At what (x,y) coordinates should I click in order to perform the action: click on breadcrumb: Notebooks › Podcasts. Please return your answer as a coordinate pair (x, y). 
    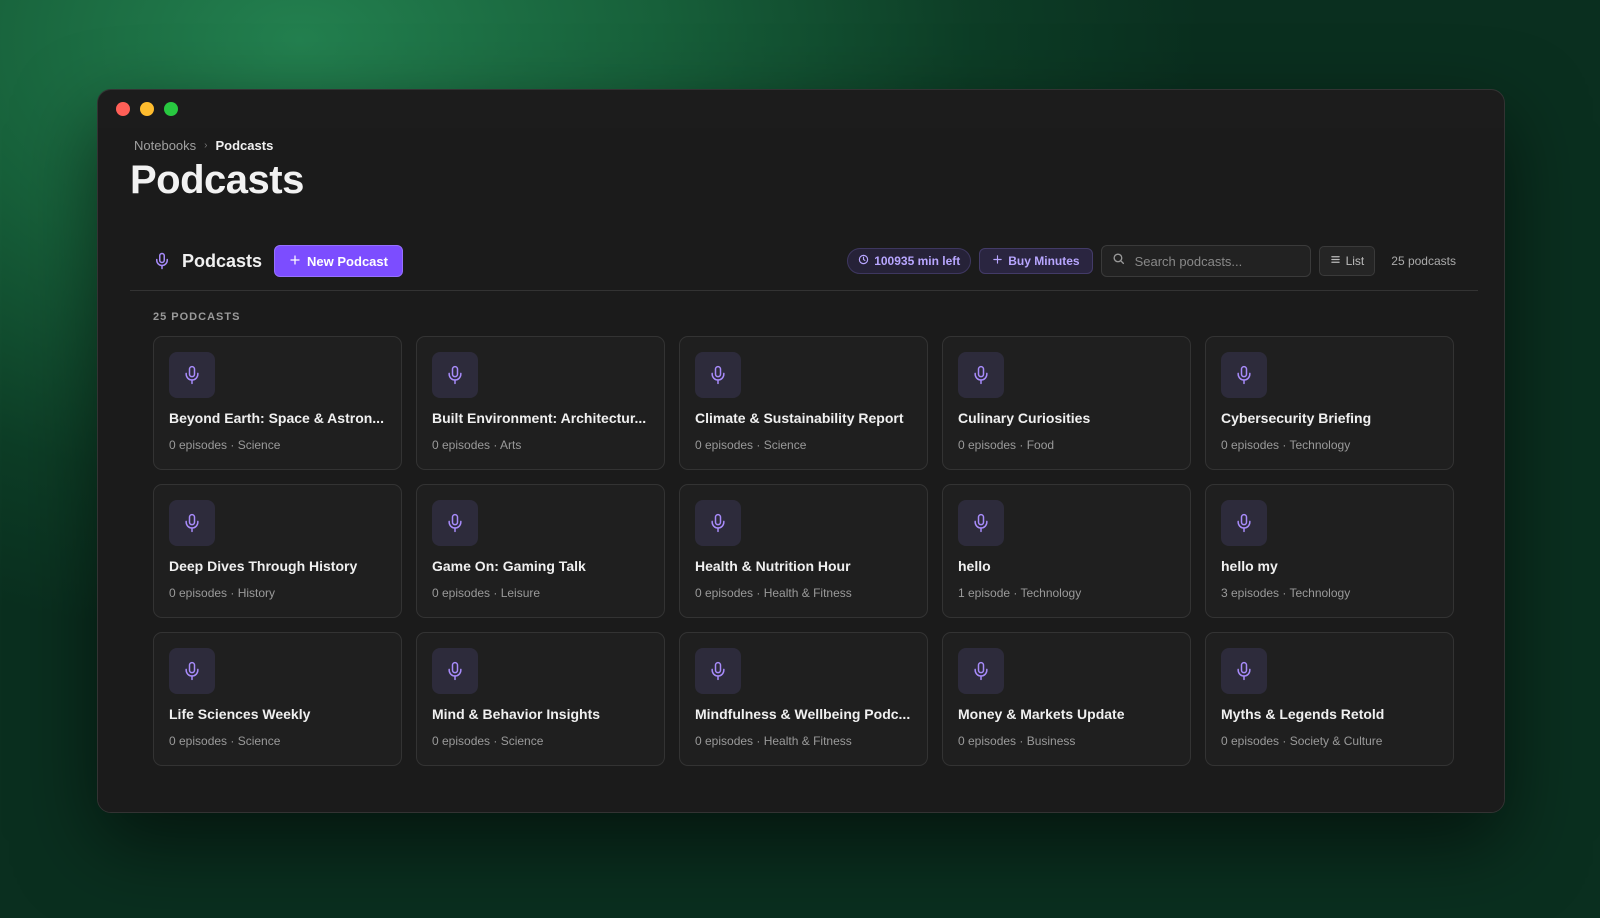
    Looking at the image, I should click on (203, 145).